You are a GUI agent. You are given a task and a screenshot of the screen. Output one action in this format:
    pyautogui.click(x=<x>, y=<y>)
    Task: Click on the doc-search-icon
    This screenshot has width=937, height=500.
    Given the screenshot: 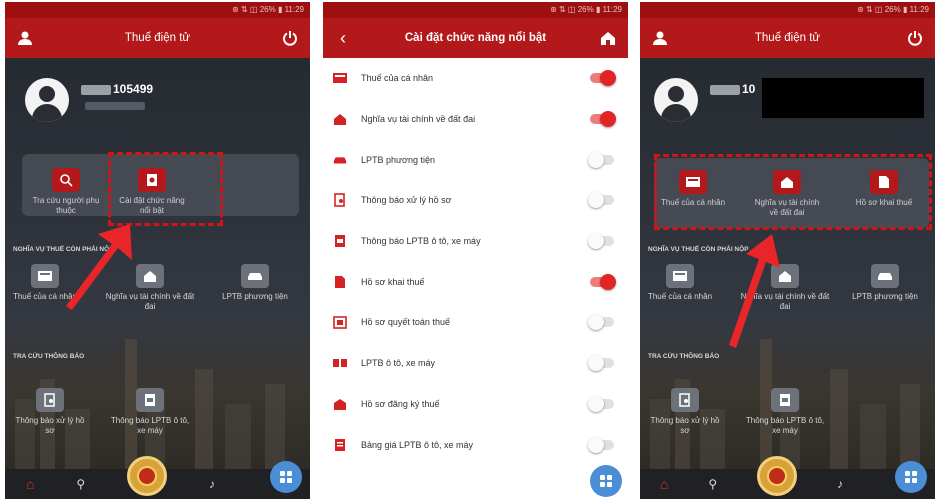 What is the action you would take?
    pyautogui.click(x=340, y=200)
    